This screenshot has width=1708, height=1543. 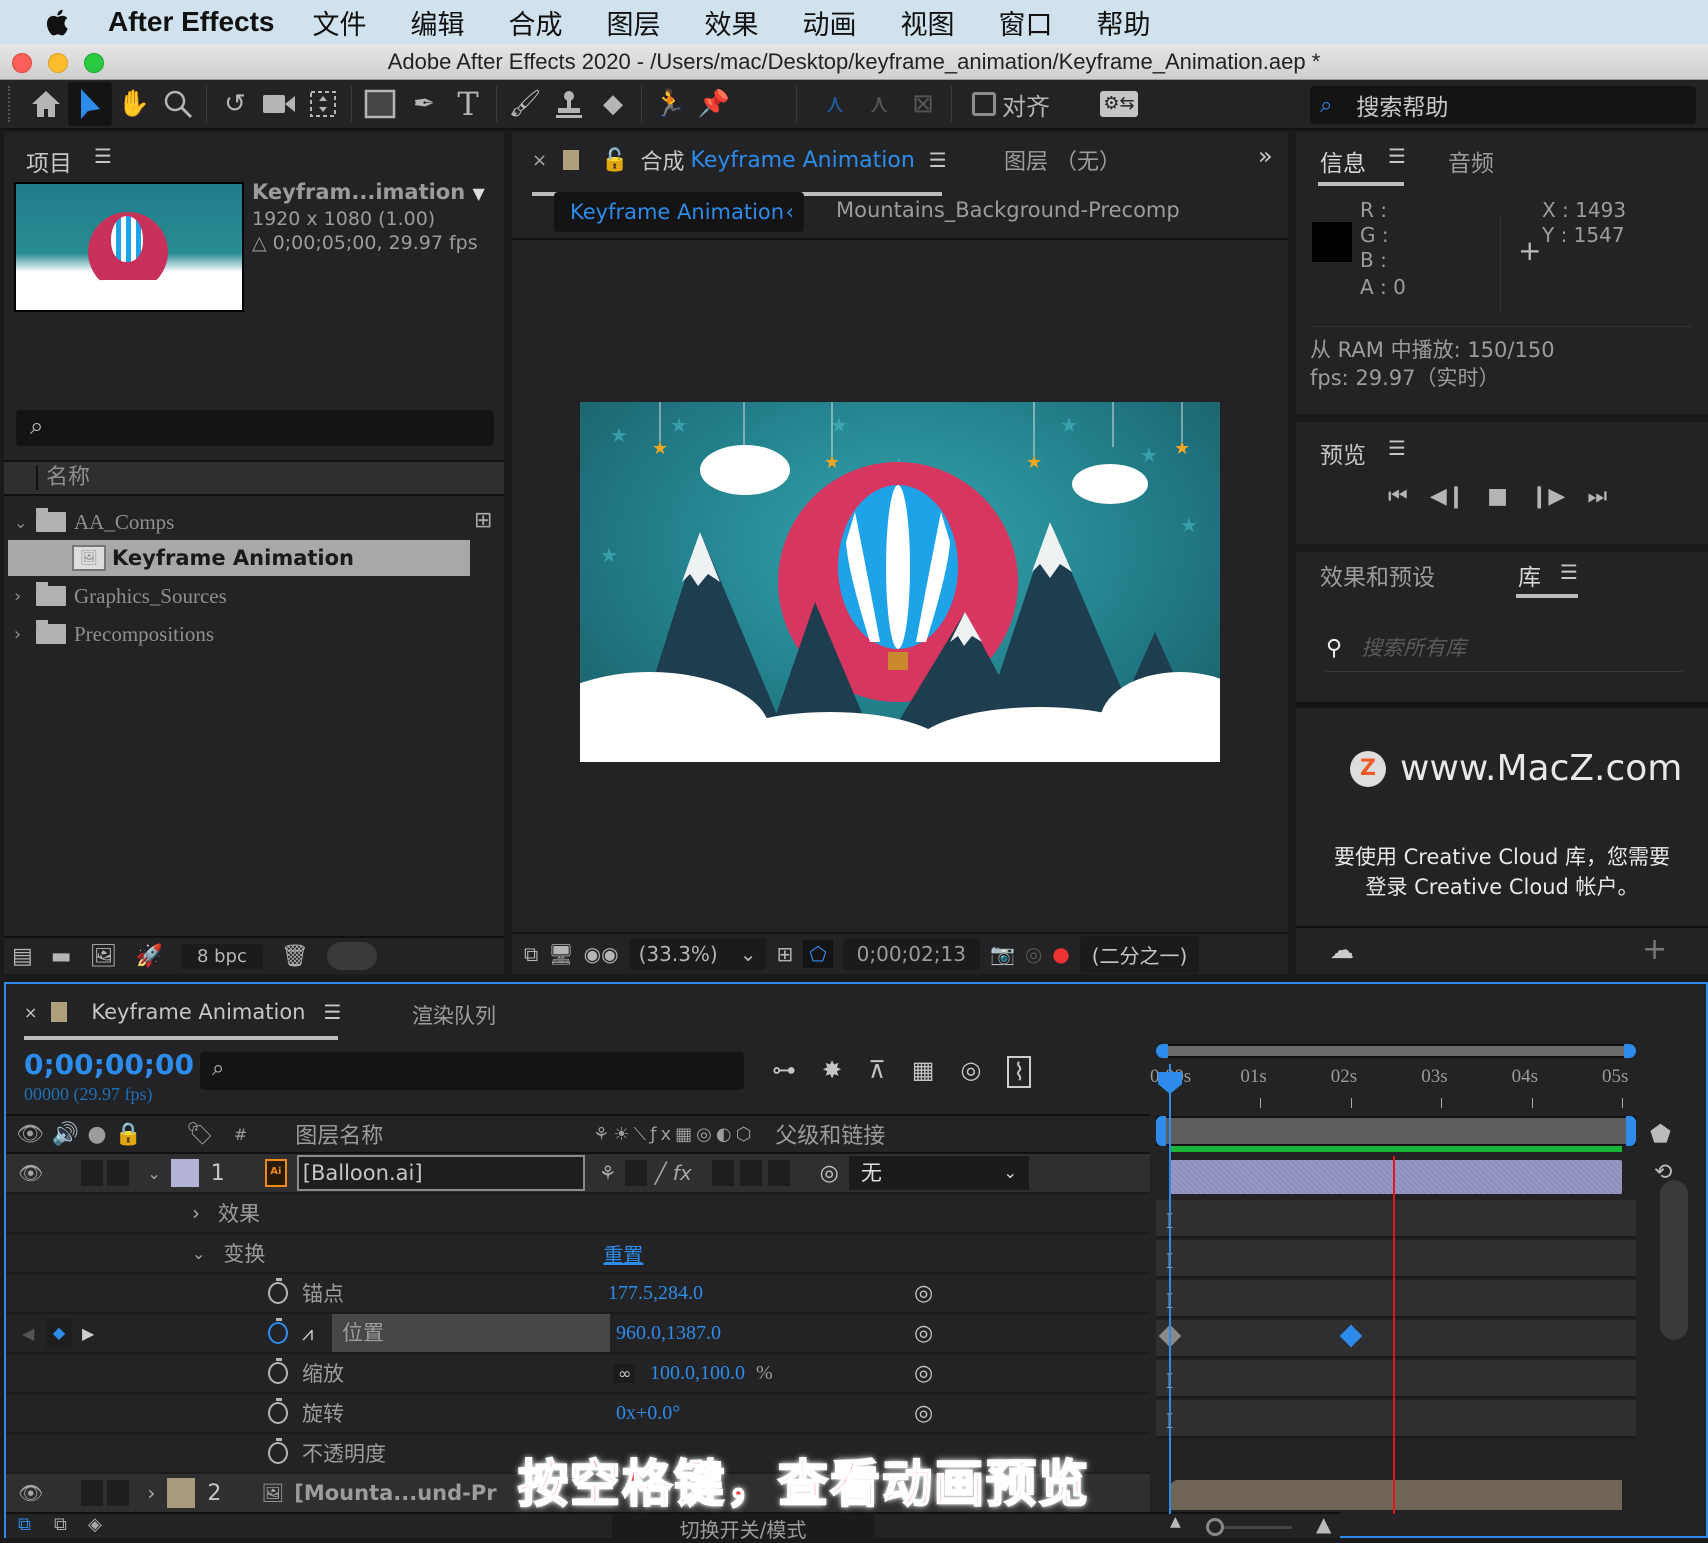 I want to click on solo-switch, so click(x=92, y=1493).